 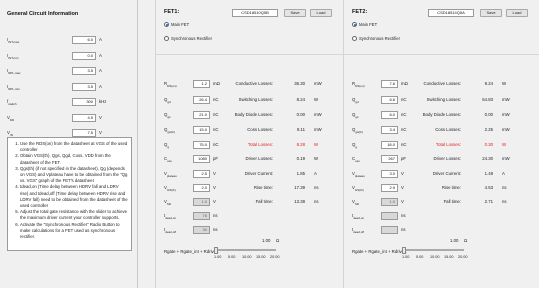 What do you see at coordinates (166, 38) in the screenshot?
I see `radio-empty-icon` at bounding box center [166, 38].